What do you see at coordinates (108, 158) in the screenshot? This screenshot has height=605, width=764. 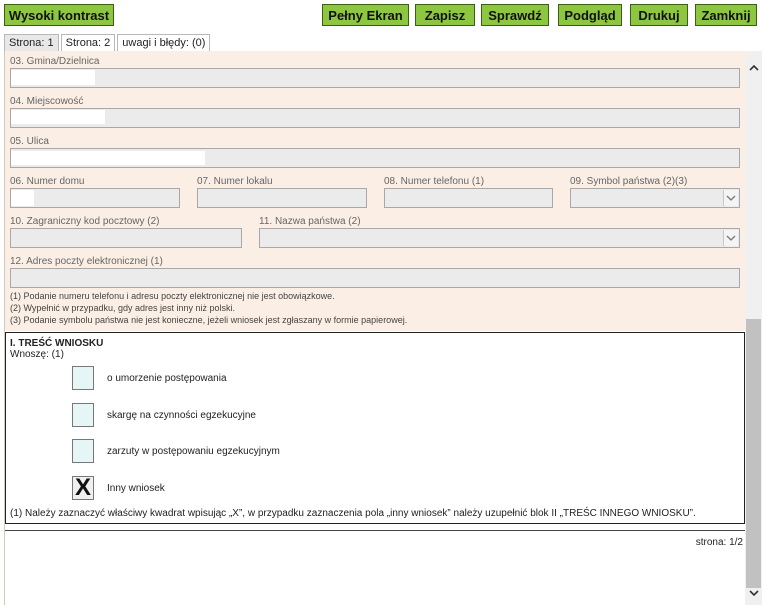 I see `ulica-redacted-value` at bounding box center [108, 158].